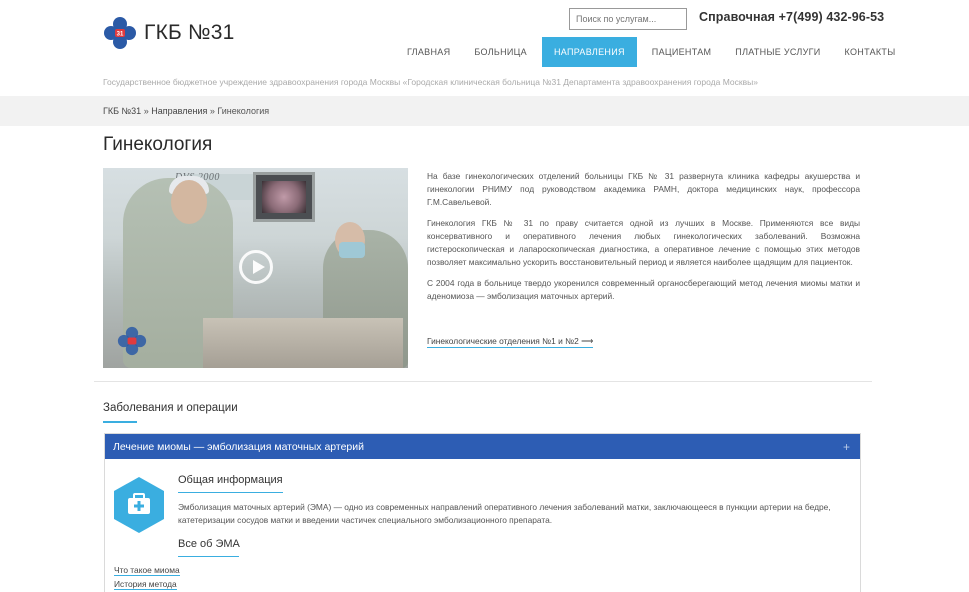 Image resolution: width=969 pixels, height=592 pixels. I want to click on breadcrumb: ГКБ №31 » Направления » Гинекология, so click(186, 111).